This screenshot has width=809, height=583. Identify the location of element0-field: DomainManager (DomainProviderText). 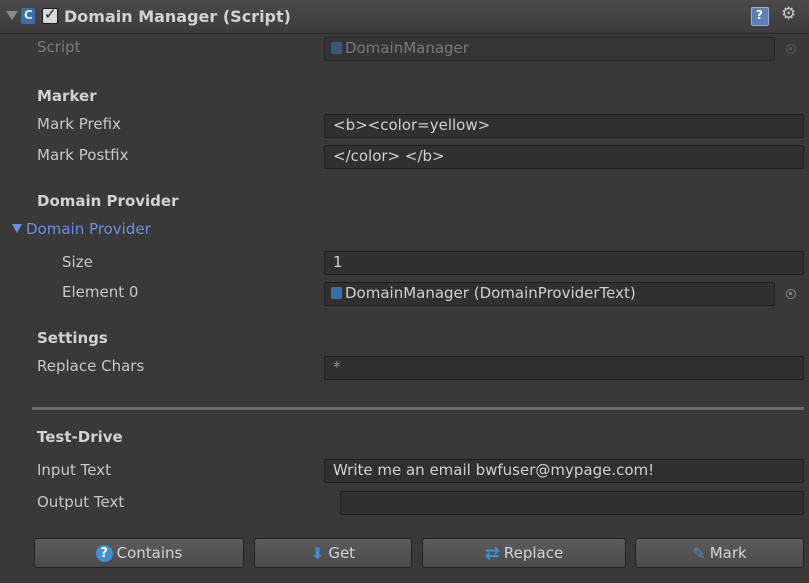
(549, 294).